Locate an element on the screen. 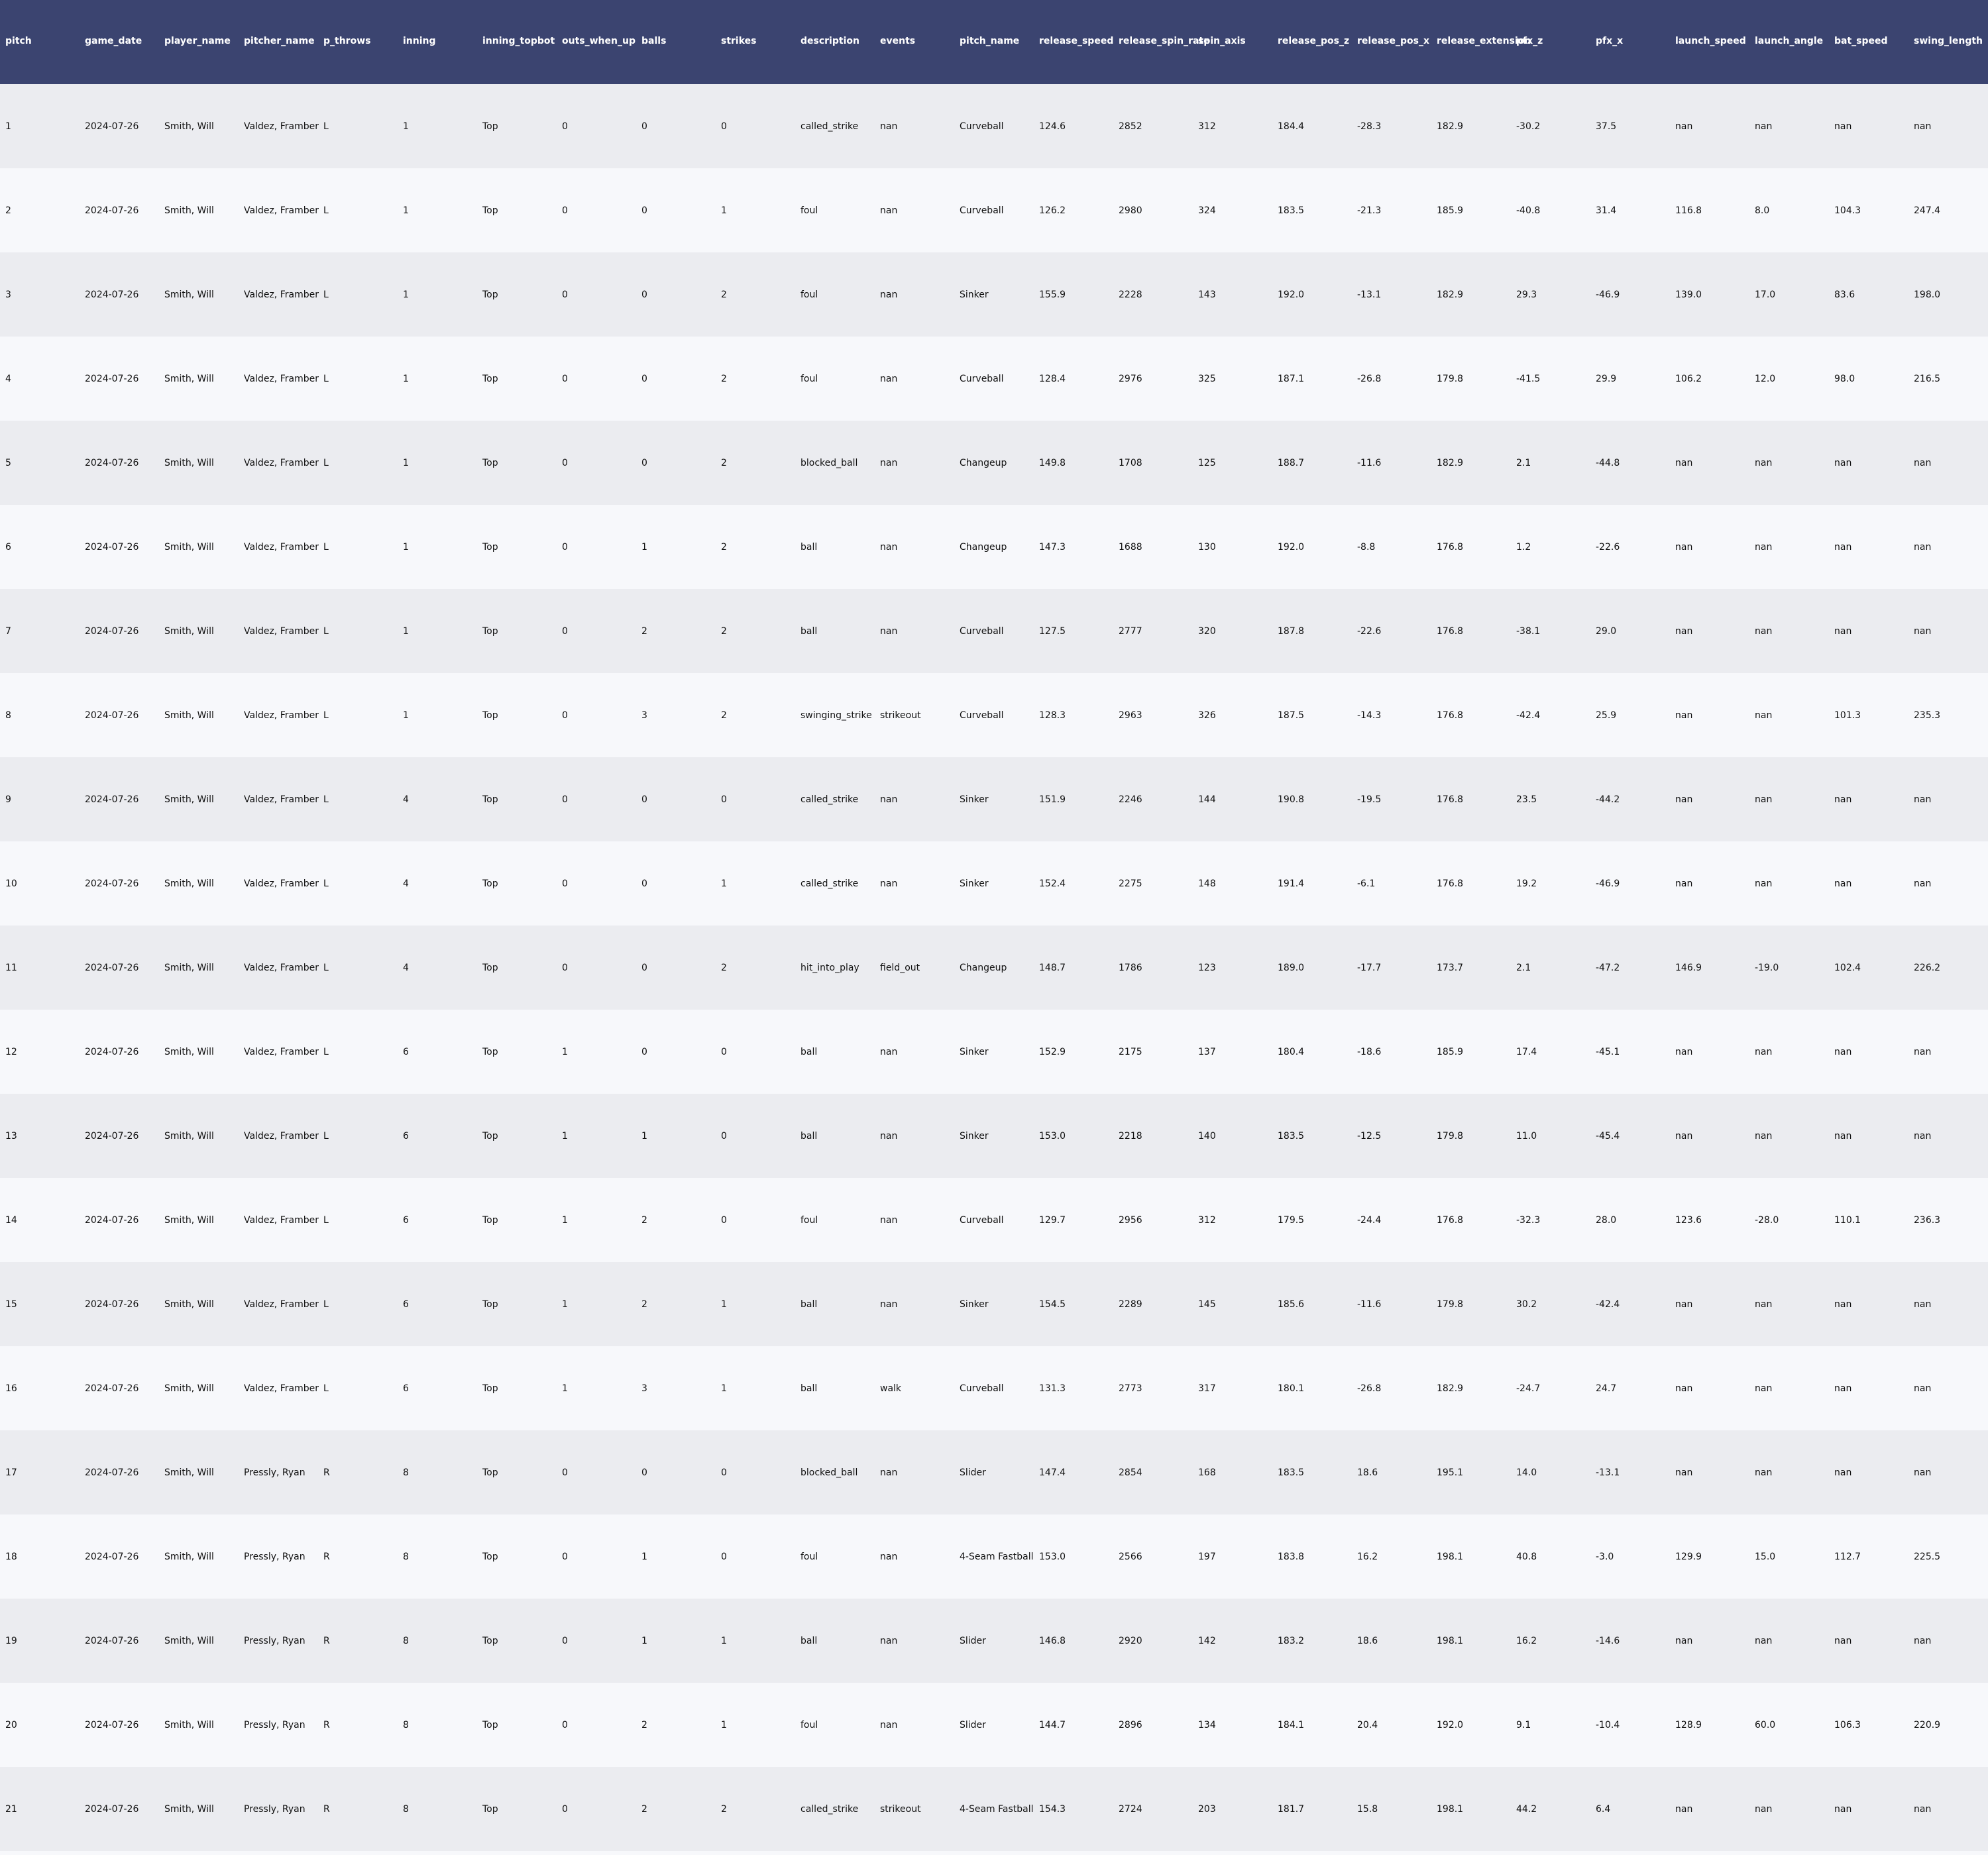 This screenshot has width=1988, height=1855. table-cell: R is located at coordinates (326, 1556).